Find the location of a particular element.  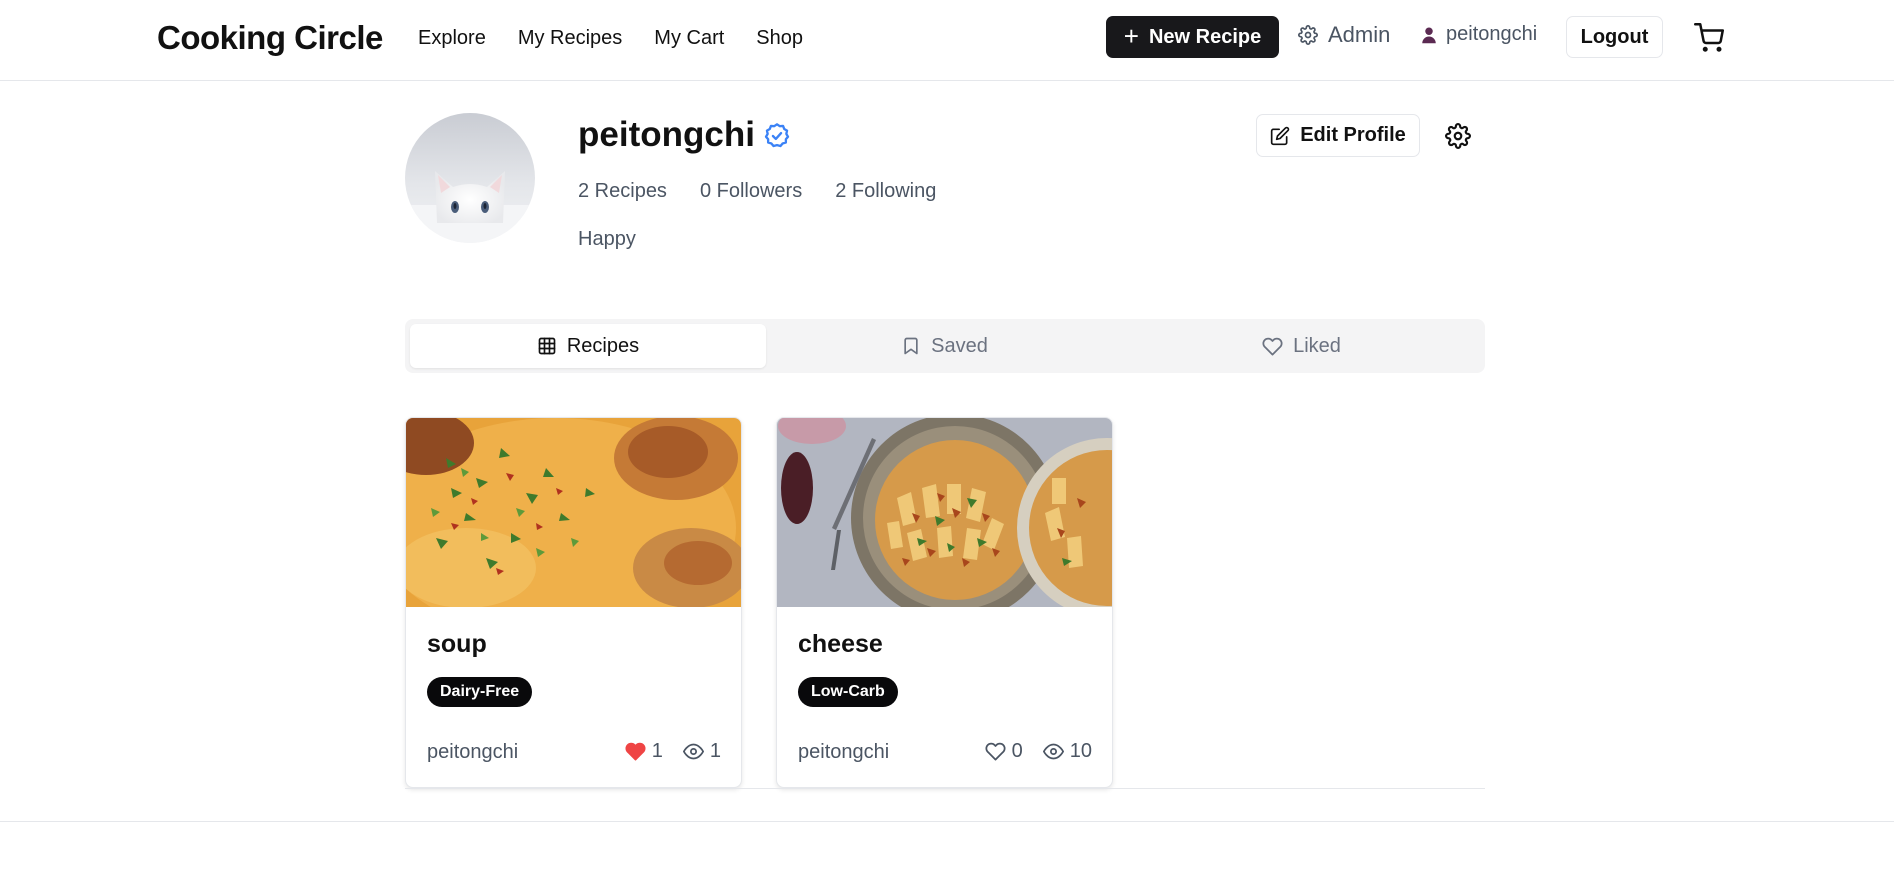

nav-my-recipes: My Recipes is located at coordinates (570, 38).